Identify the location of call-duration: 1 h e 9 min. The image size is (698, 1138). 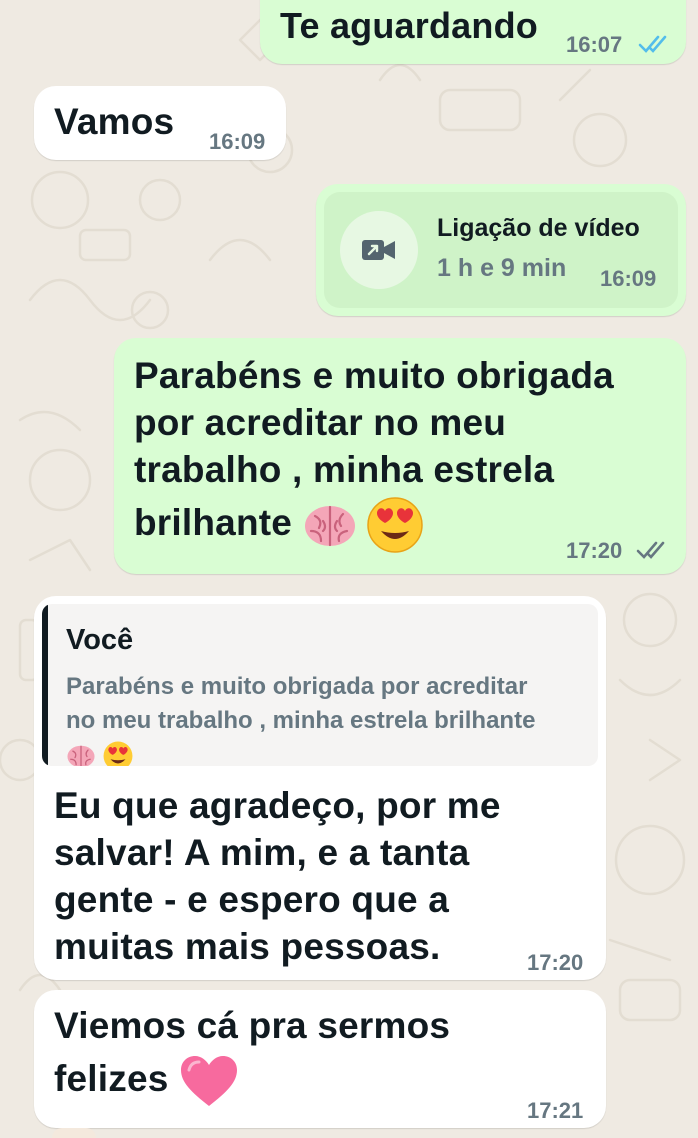
(502, 268).